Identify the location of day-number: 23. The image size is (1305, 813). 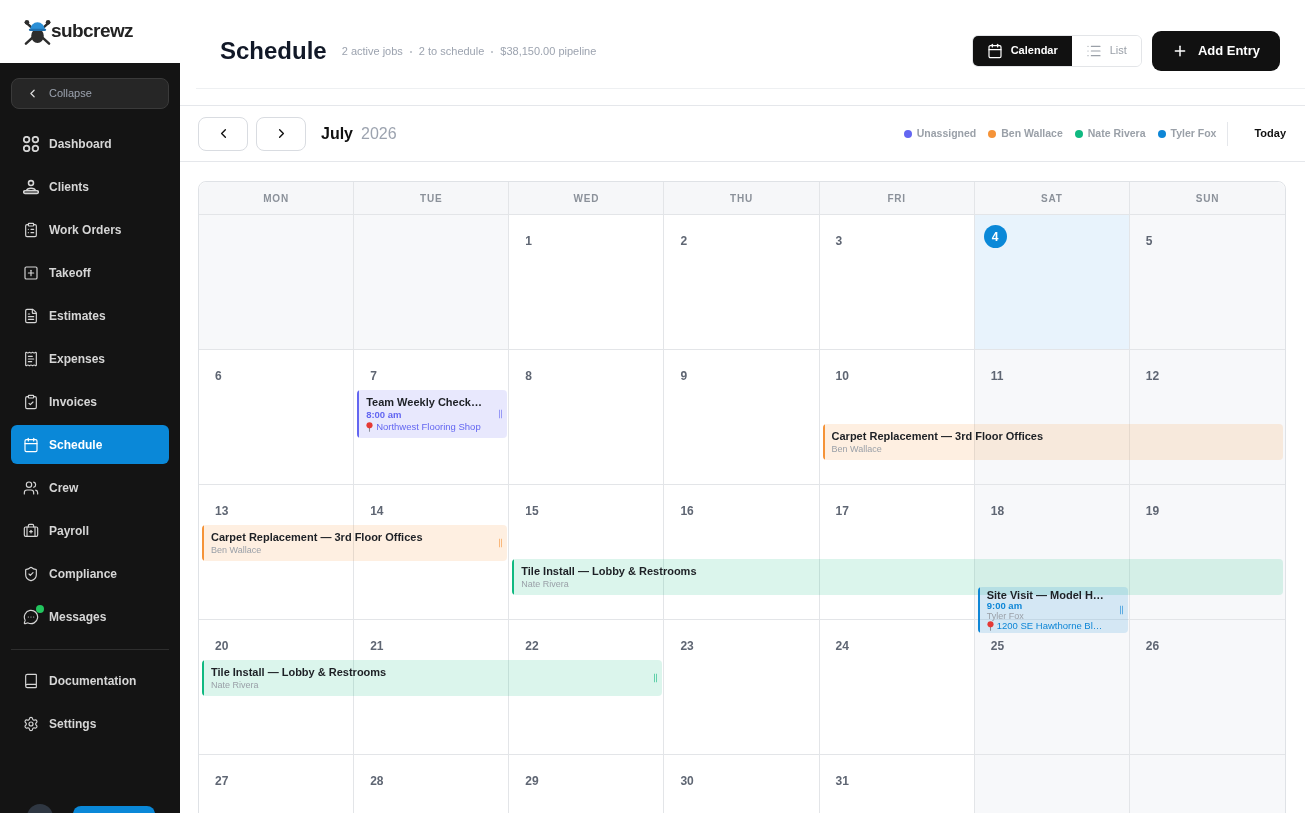
(687, 646).